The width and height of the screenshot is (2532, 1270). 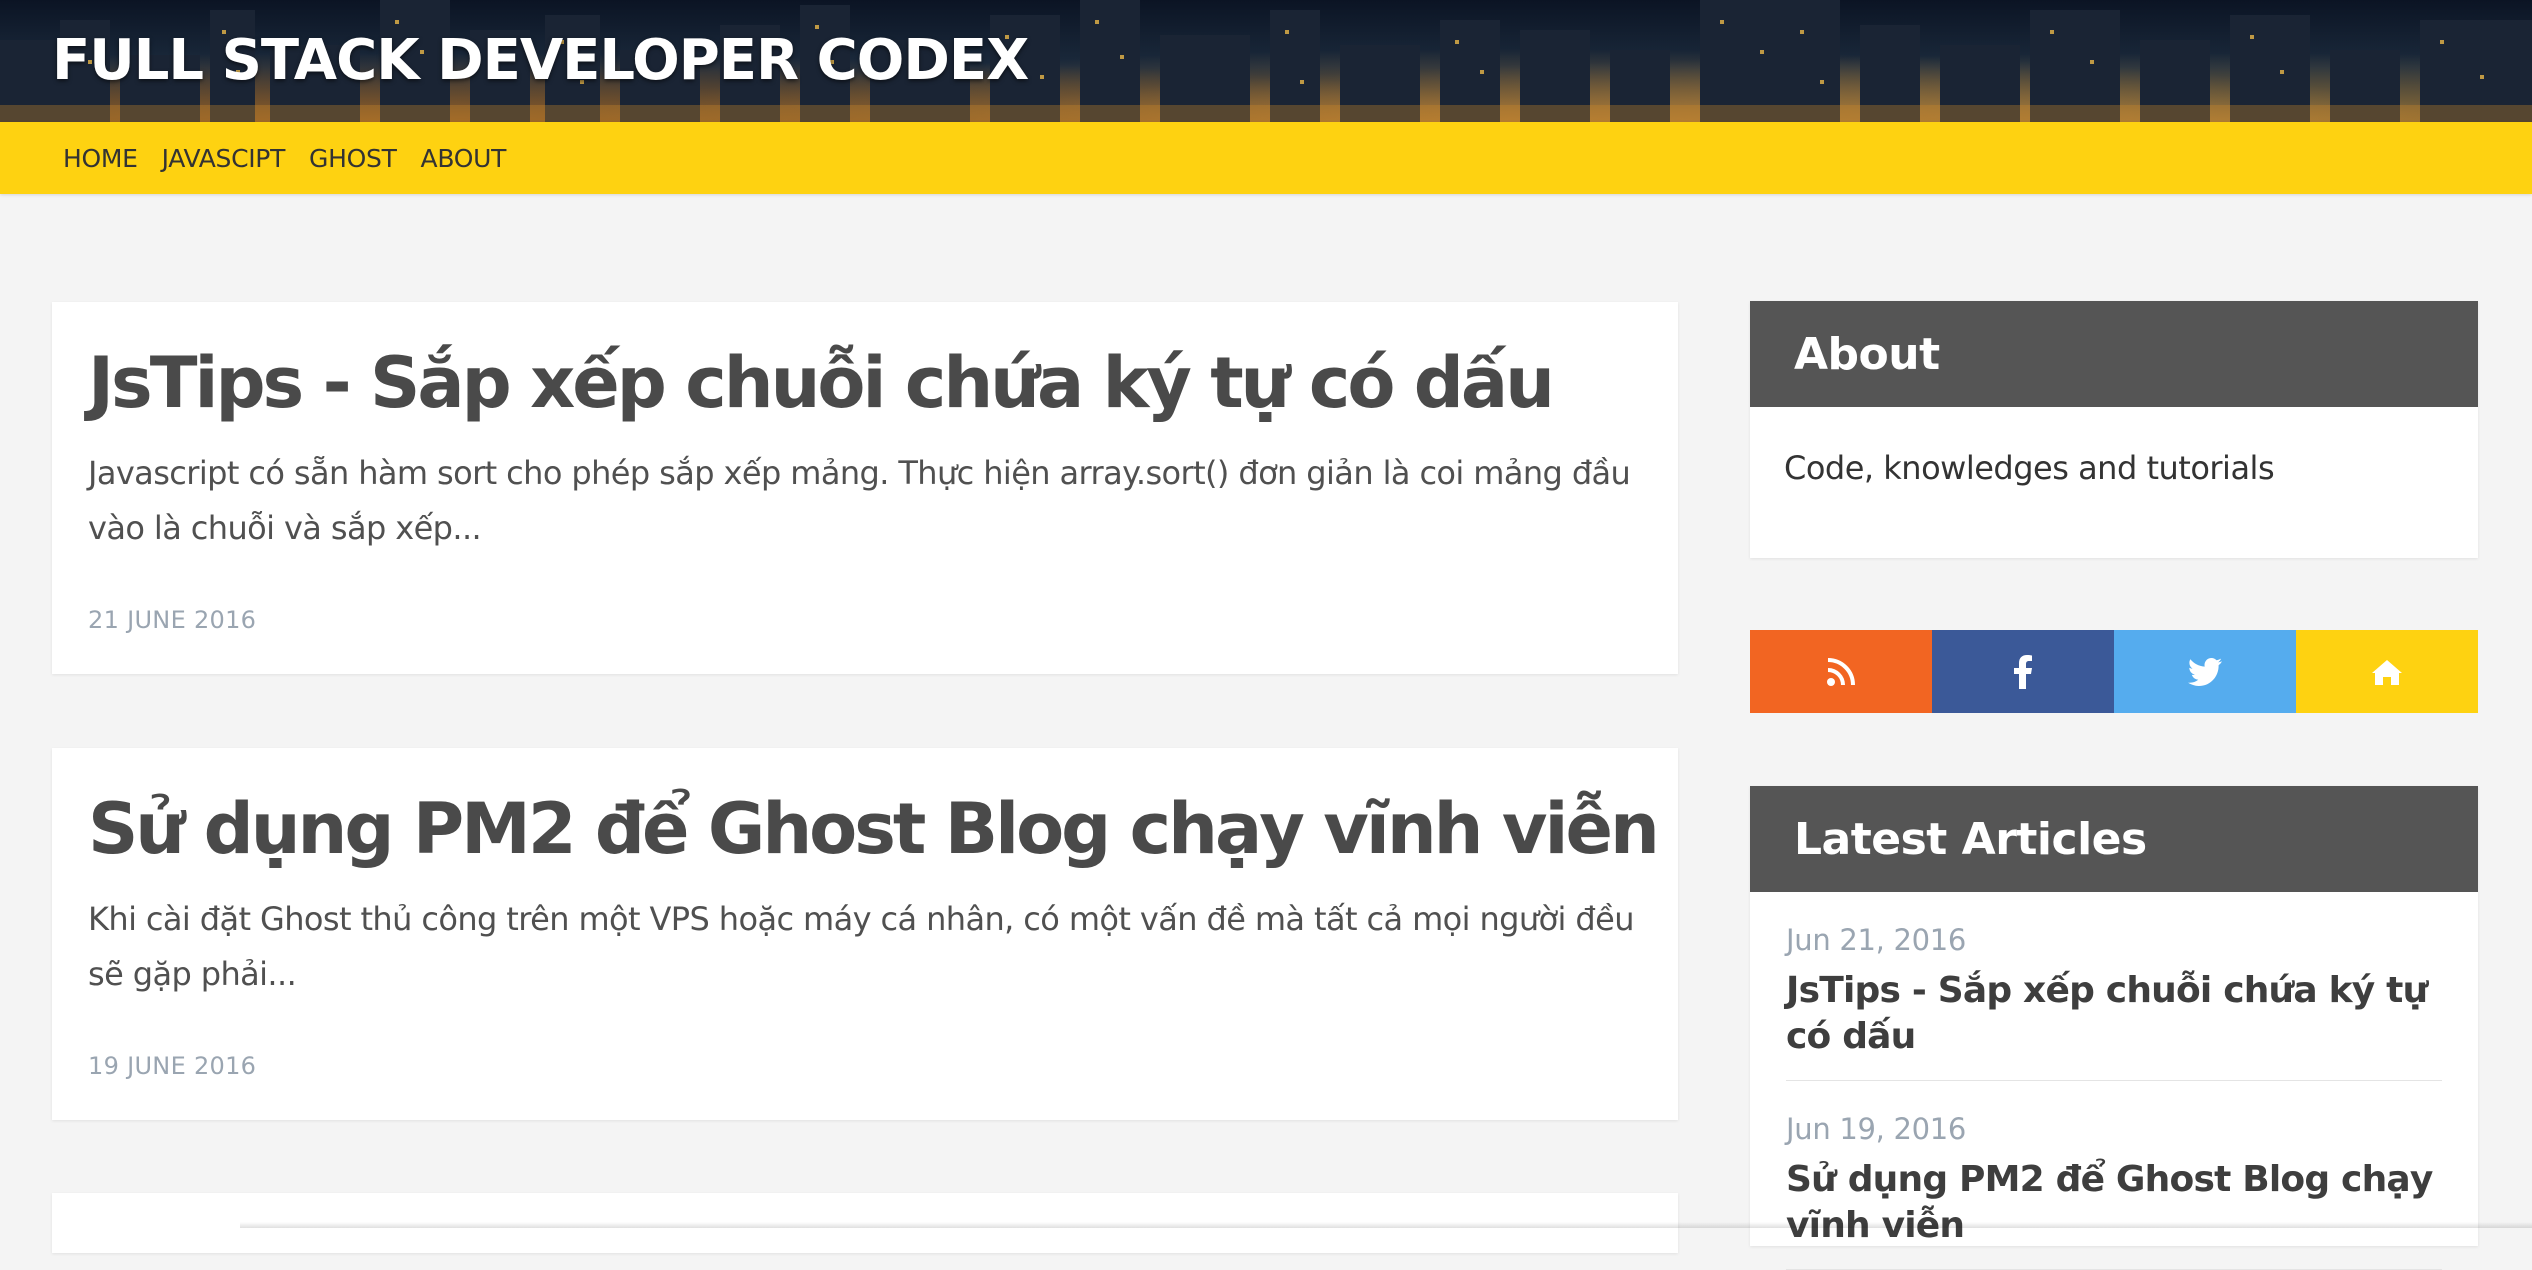 What do you see at coordinates (1876, 1129) in the screenshot?
I see `latest-article-date: Jun 19, 2016` at bounding box center [1876, 1129].